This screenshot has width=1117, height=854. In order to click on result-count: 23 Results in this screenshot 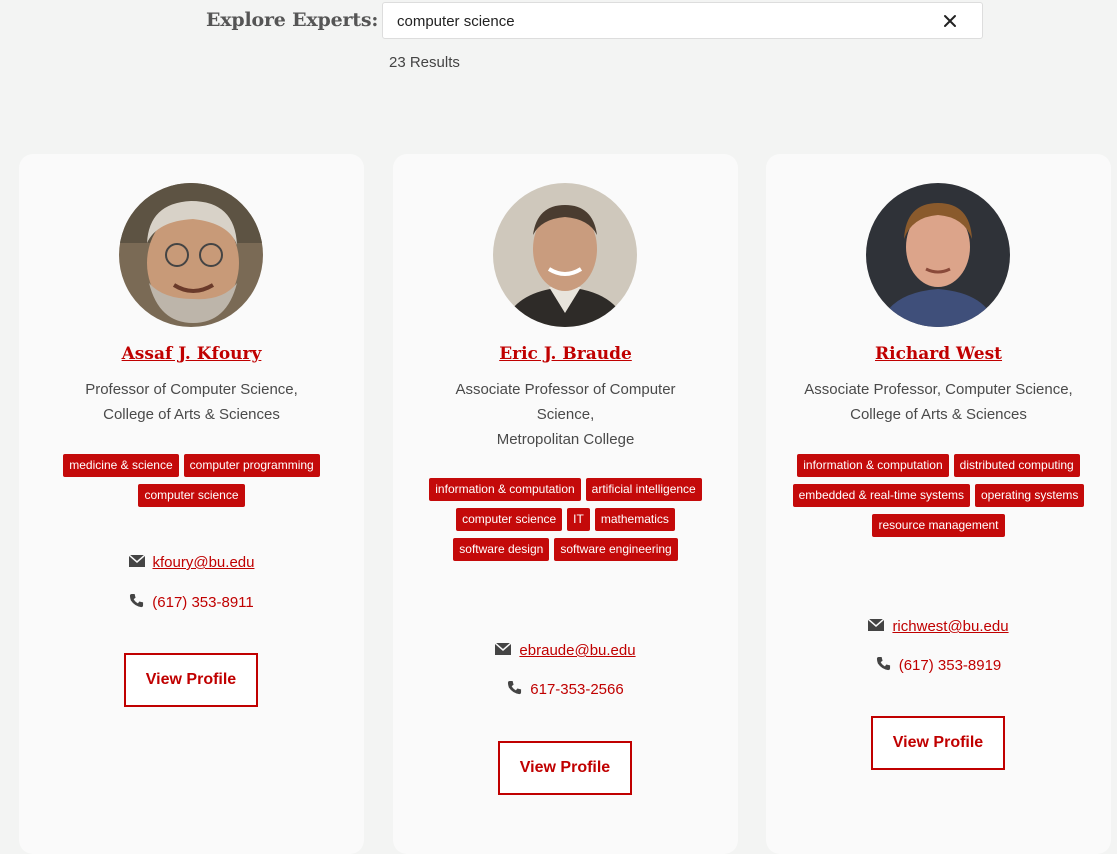, I will do `click(424, 62)`.